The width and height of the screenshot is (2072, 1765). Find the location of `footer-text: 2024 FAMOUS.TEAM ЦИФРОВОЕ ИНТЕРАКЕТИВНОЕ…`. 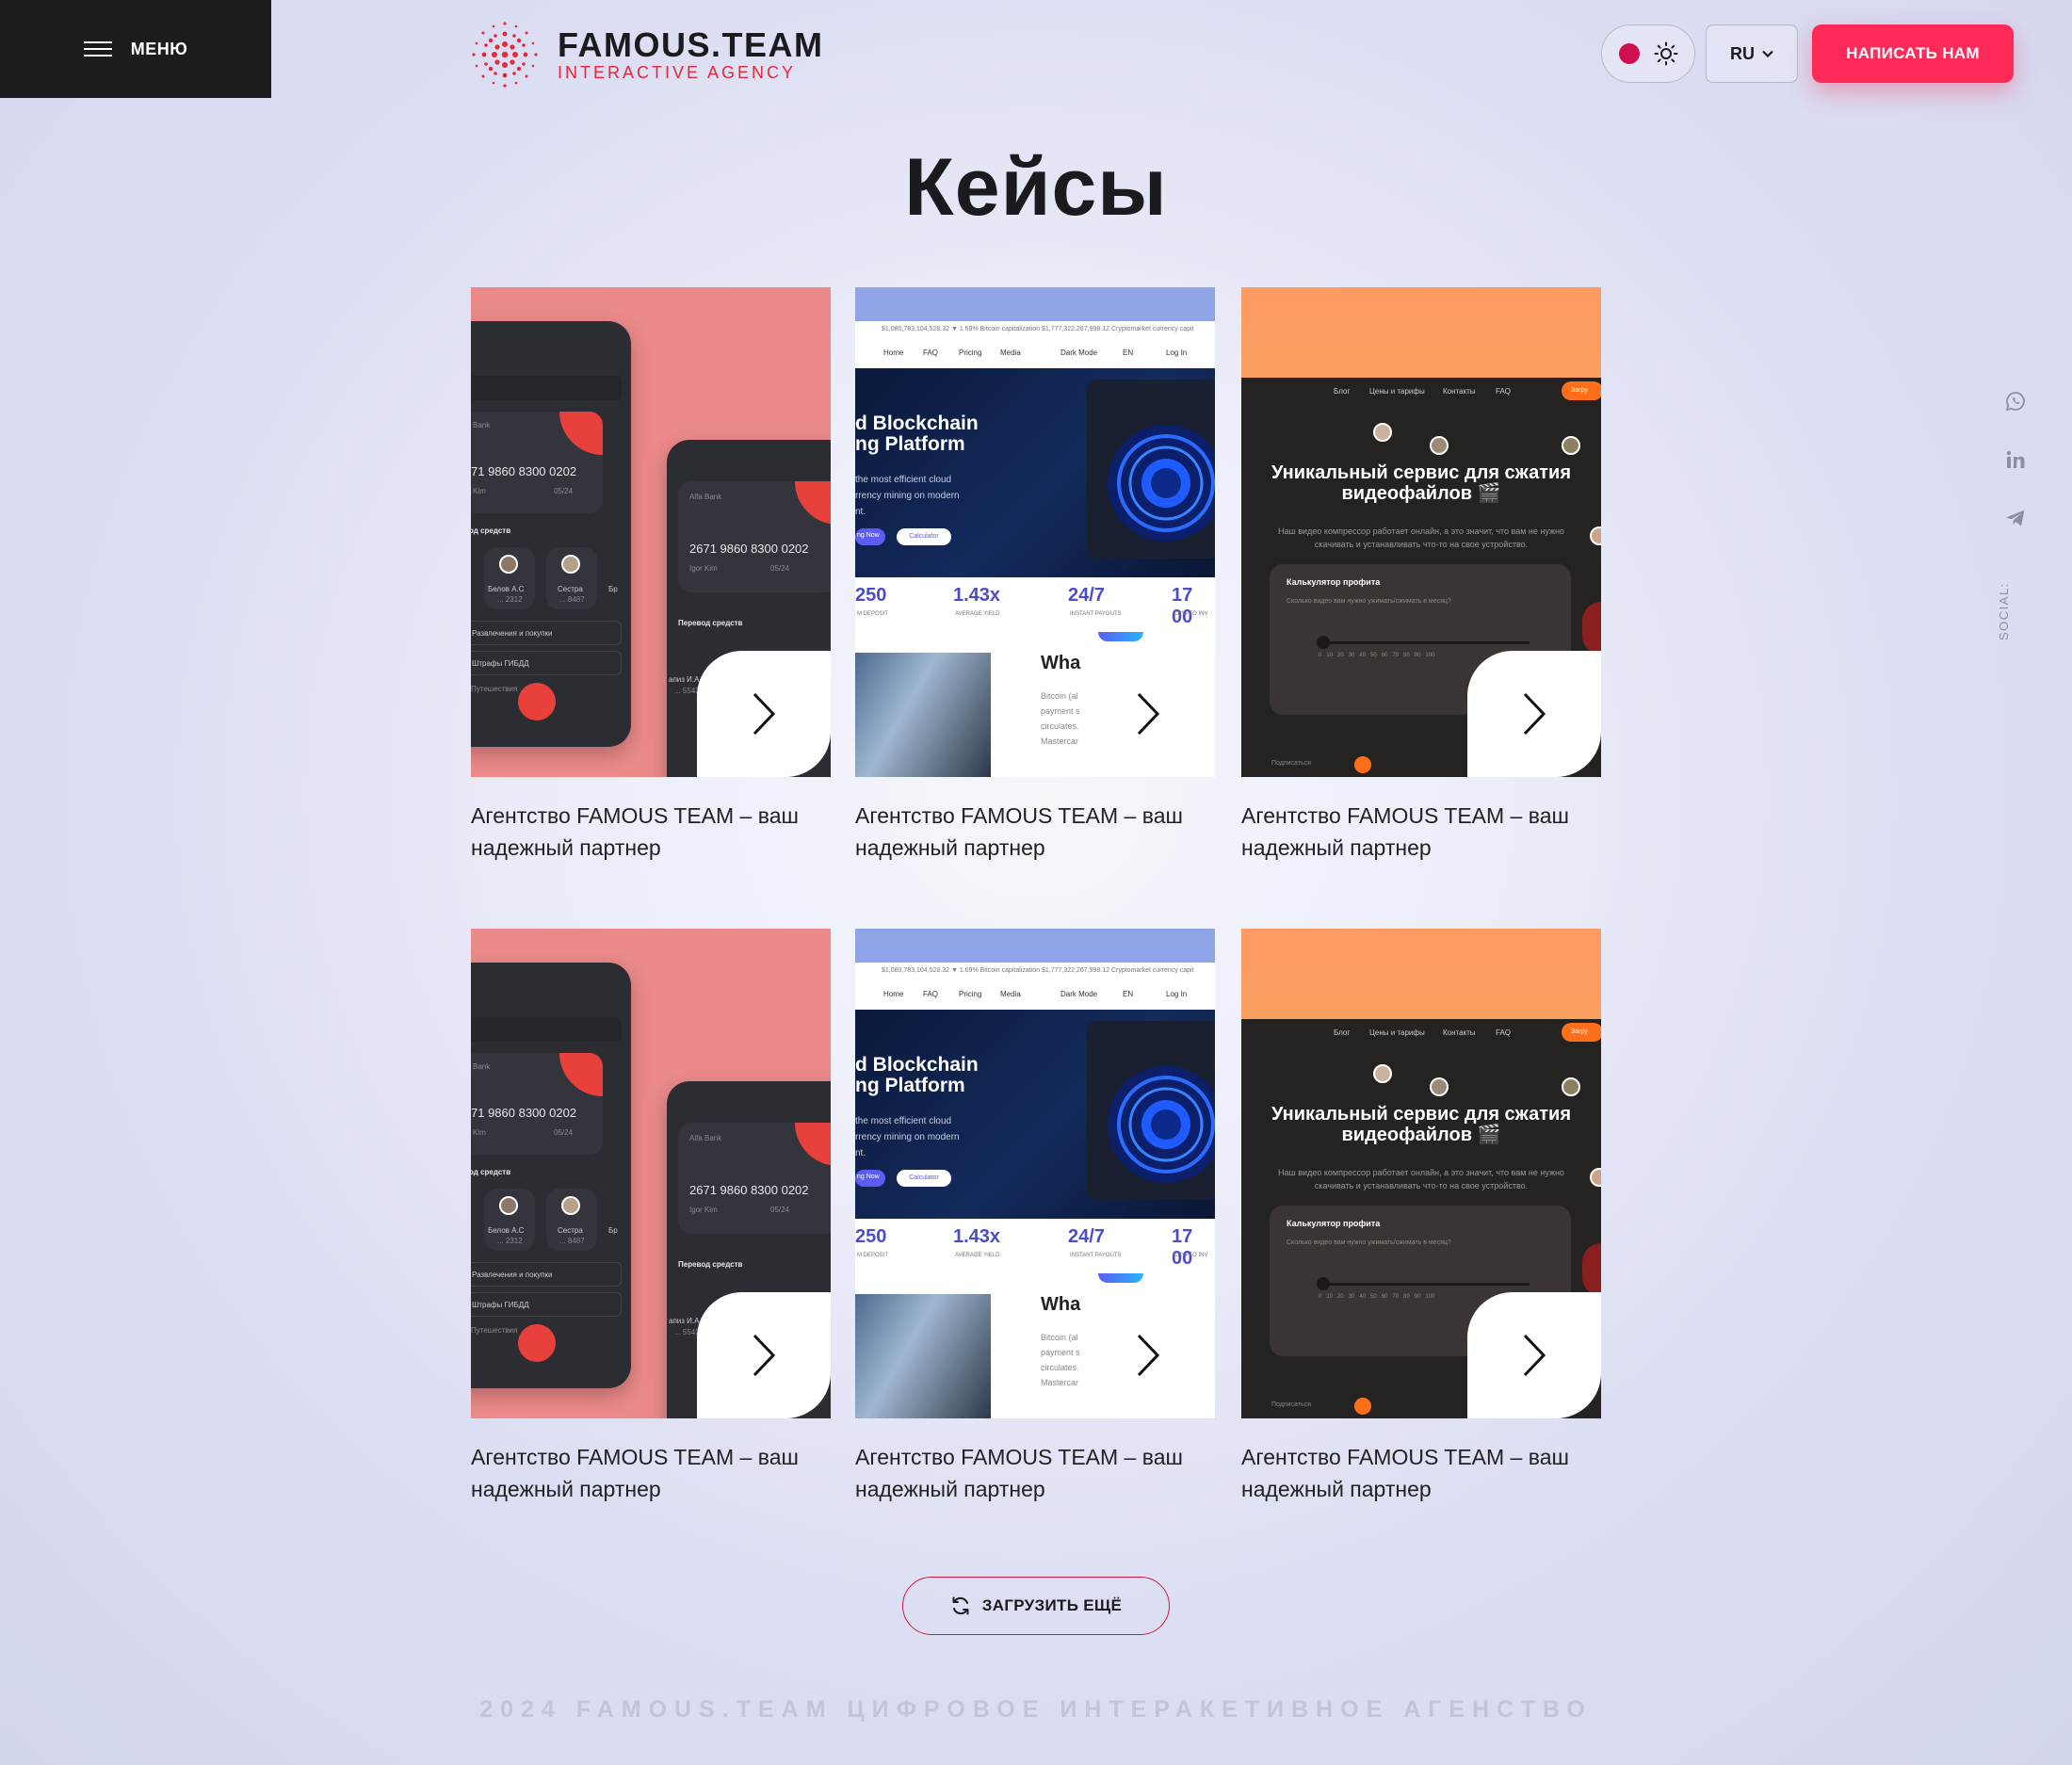

footer-text: 2024 FAMOUS.TEAM ЦИФРОВОЕ ИНТЕРАКЕТИВНОЕ… is located at coordinates (1036, 1709).